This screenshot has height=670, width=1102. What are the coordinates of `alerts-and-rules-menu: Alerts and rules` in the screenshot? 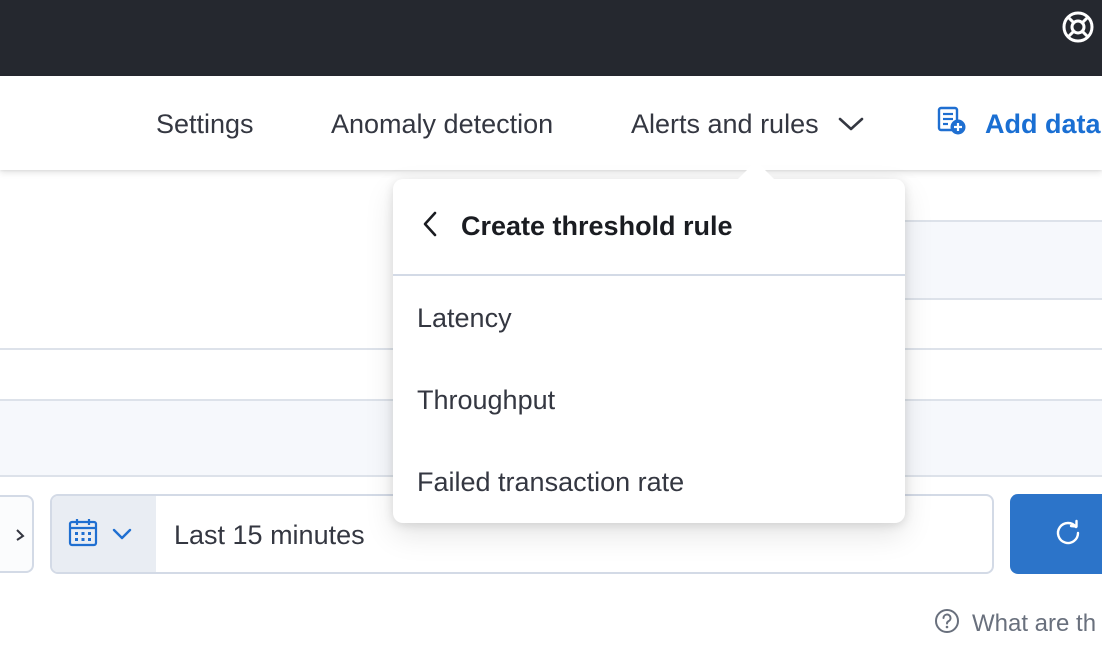 It's located at (748, 124).